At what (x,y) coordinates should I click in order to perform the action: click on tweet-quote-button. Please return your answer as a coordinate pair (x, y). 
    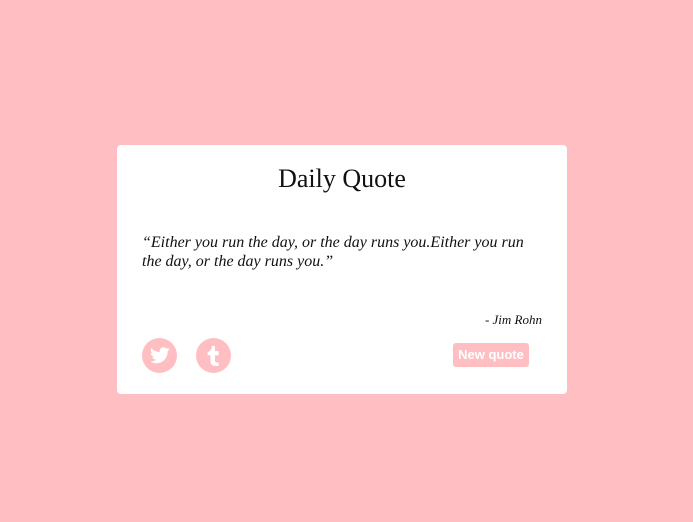
    Looking at the image, I should click on (159, 355).